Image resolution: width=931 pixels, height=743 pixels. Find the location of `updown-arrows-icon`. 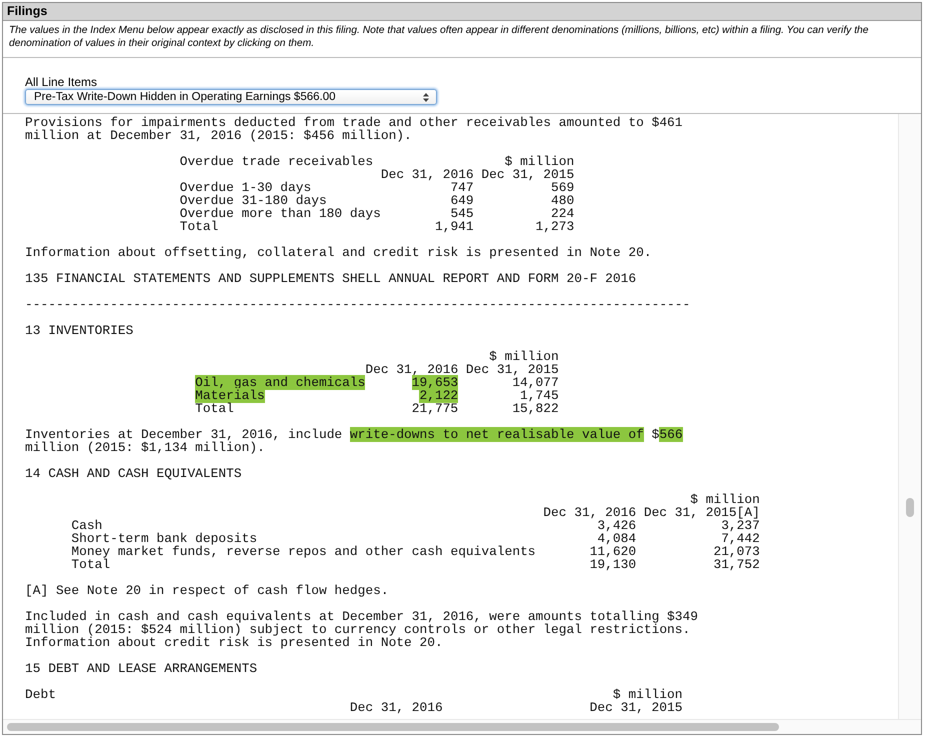

updown-arrows-icon is located at coordinates (426, 97).